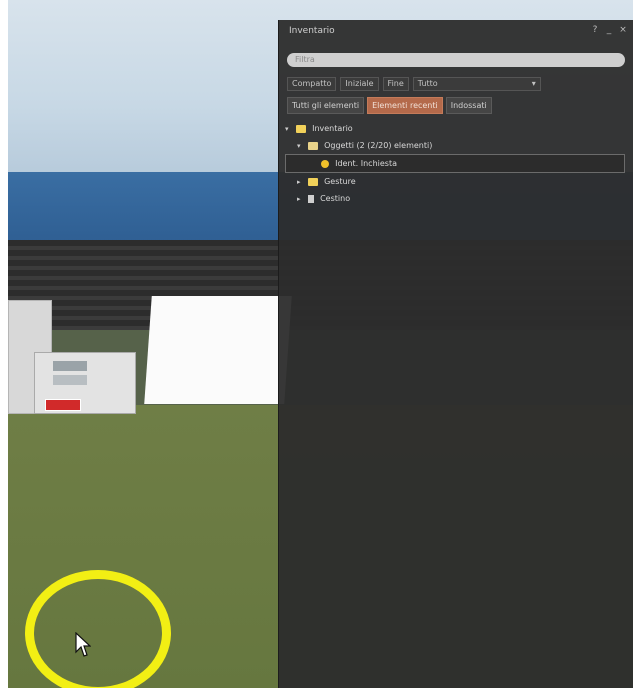 This screenshot has height=688, width=633. Describe the element at coordinates (312, 181) in the screenshot. I see `gesture-folder-icon` at that location.